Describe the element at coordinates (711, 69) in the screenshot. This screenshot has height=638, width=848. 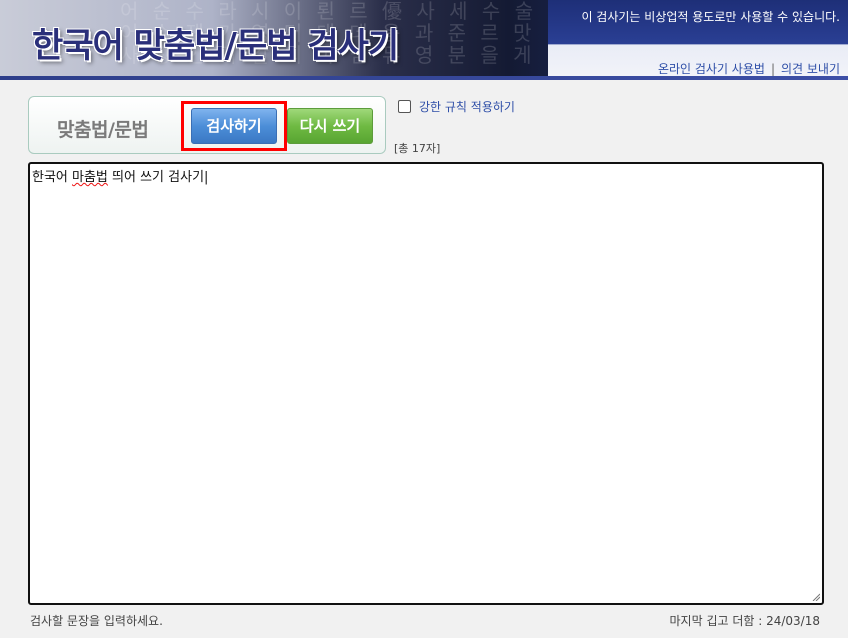
I see `usage-guide-link: 온라인 검사기 사용법` at that location.